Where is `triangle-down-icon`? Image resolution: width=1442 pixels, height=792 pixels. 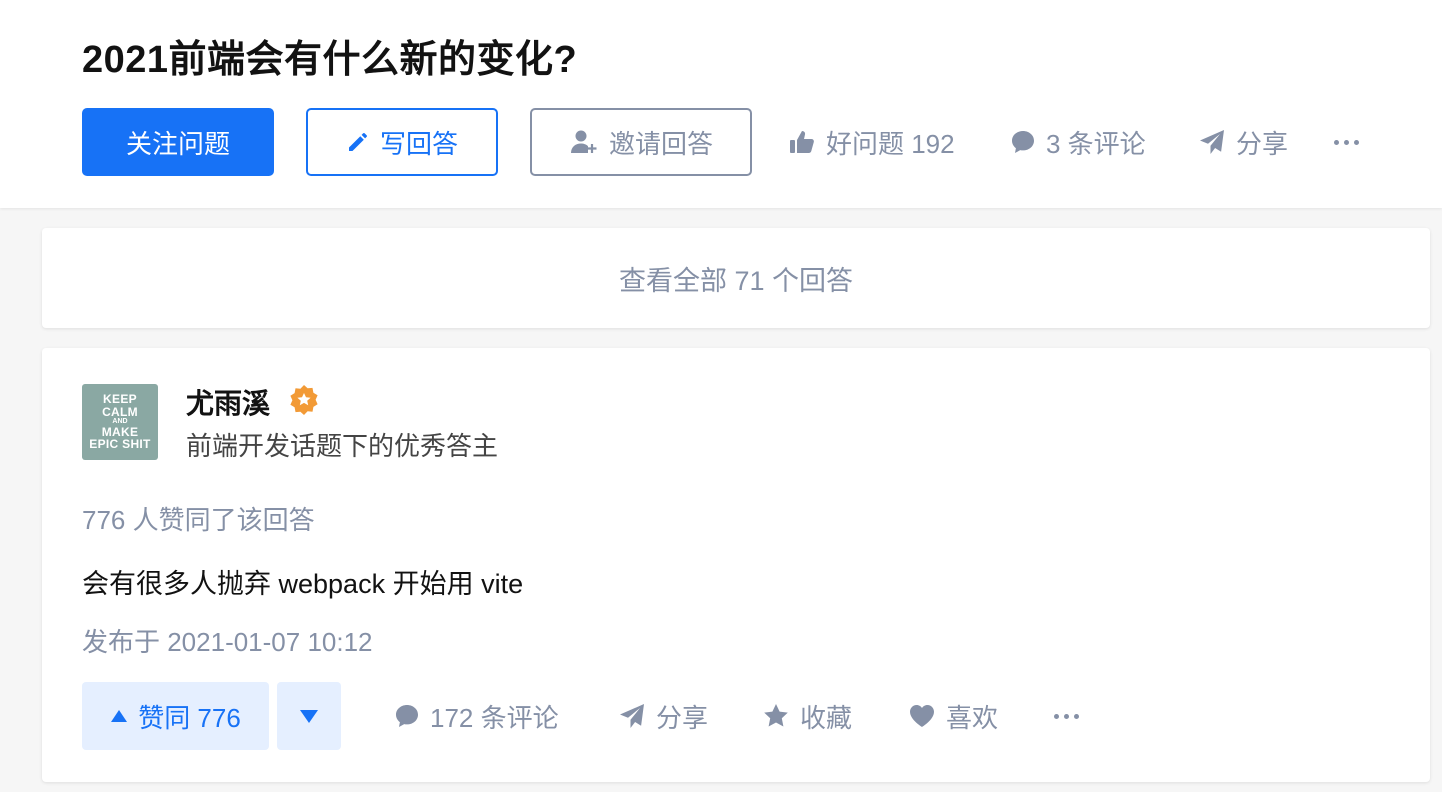 triangle-down-icon is located at coordinates (309, 716).